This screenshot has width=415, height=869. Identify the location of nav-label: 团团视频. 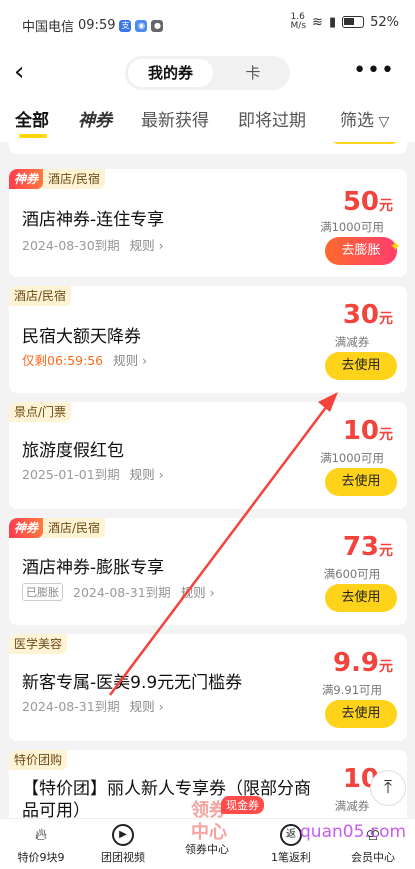
(123, 857).